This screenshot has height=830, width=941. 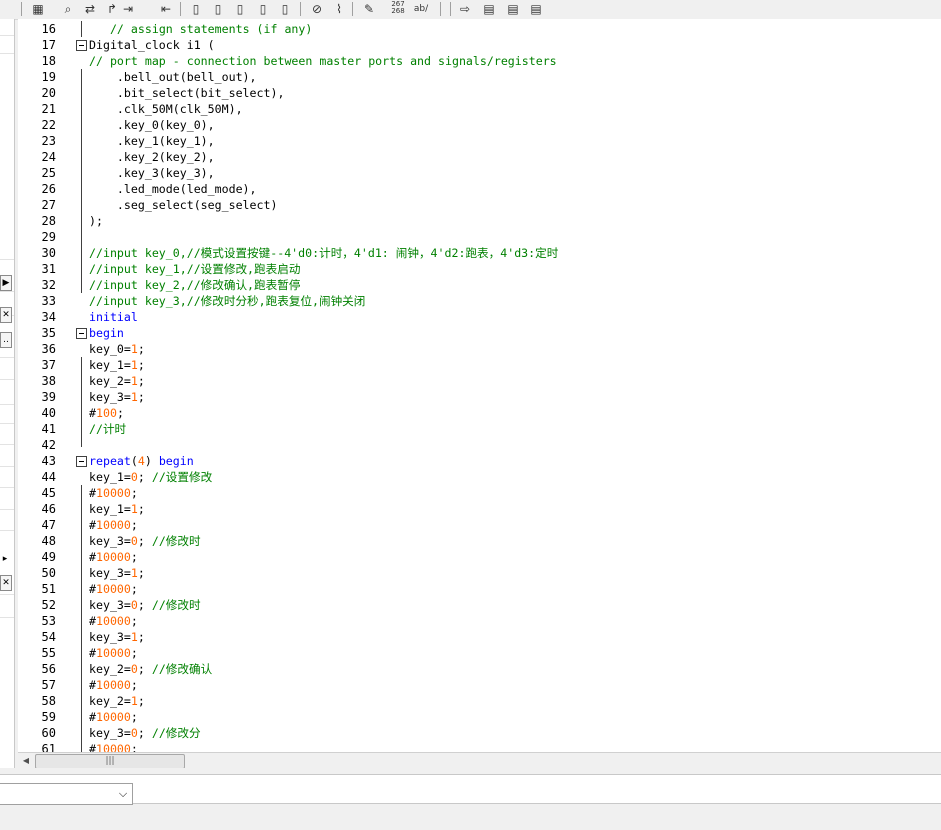 What do you see at coordinates (96, 221) in the screenshot?
I see `code-line: );` at bounding box center [96, 221].